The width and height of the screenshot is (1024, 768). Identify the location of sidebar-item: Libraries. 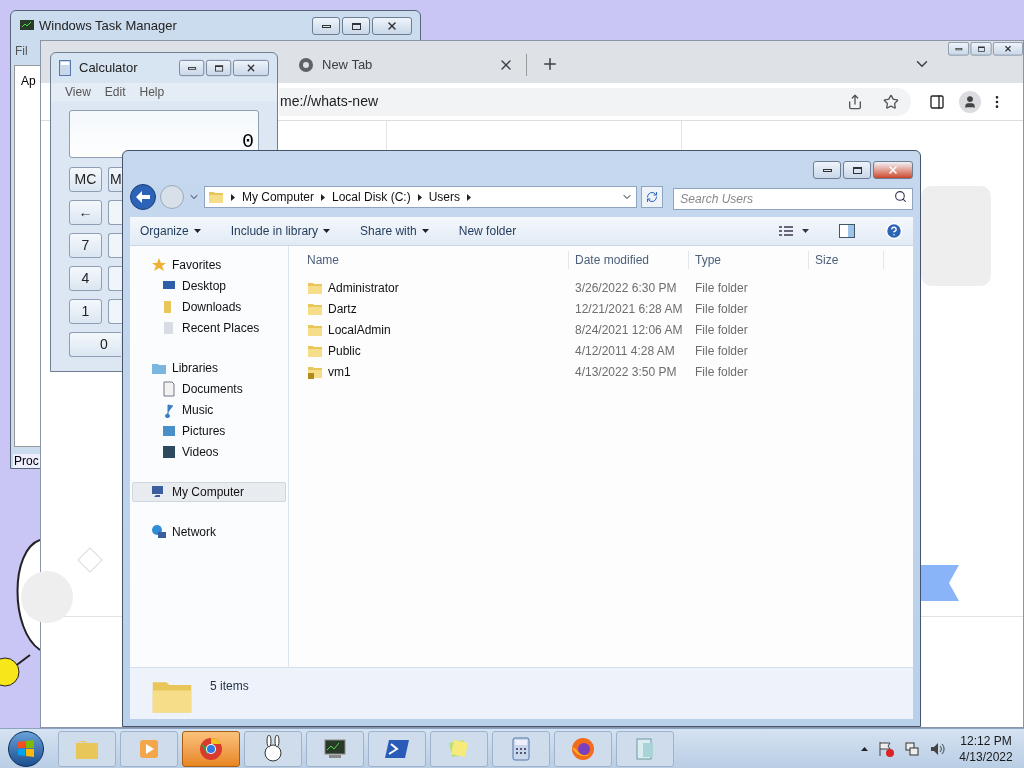
(209, 368).